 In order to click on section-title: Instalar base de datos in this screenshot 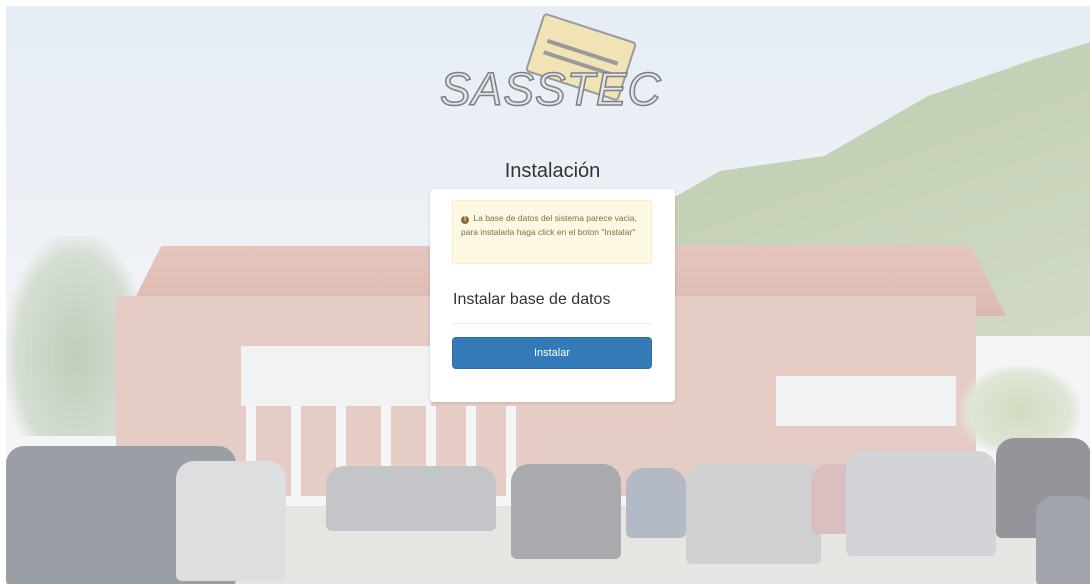, I will do `click(532, 299)`.